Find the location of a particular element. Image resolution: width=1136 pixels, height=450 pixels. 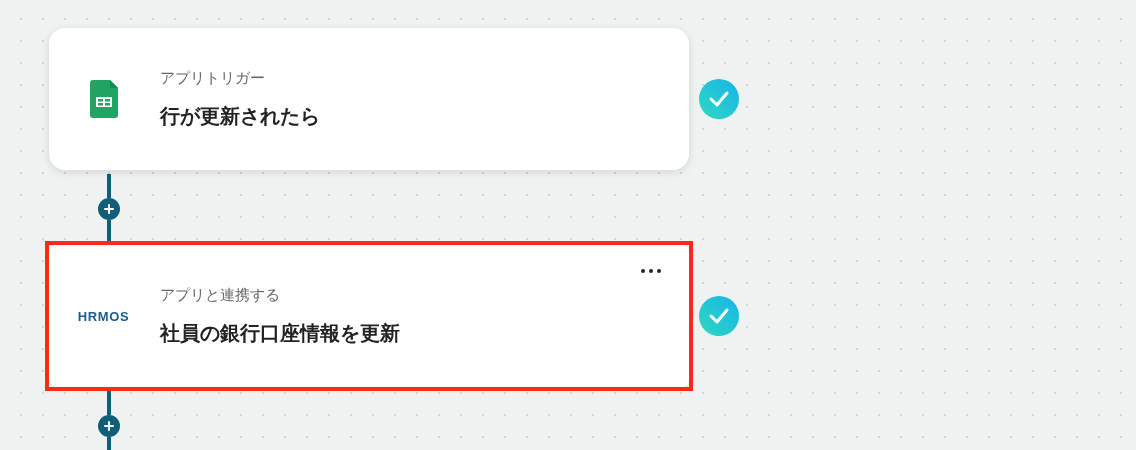

step-label: アプリトリガー is located at coordinates (213, 78).